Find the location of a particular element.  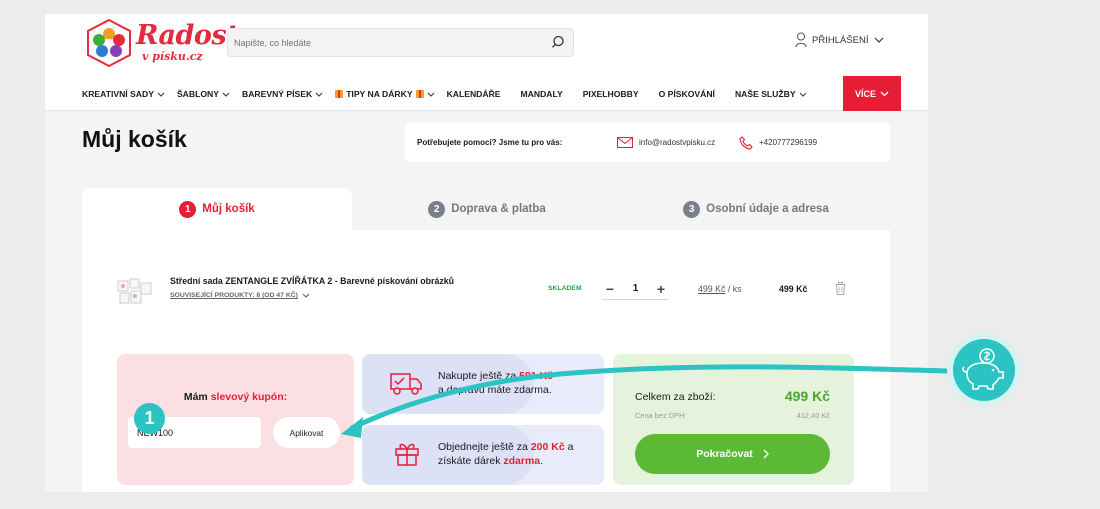

mail-icon is located at coordinates (625, 142).